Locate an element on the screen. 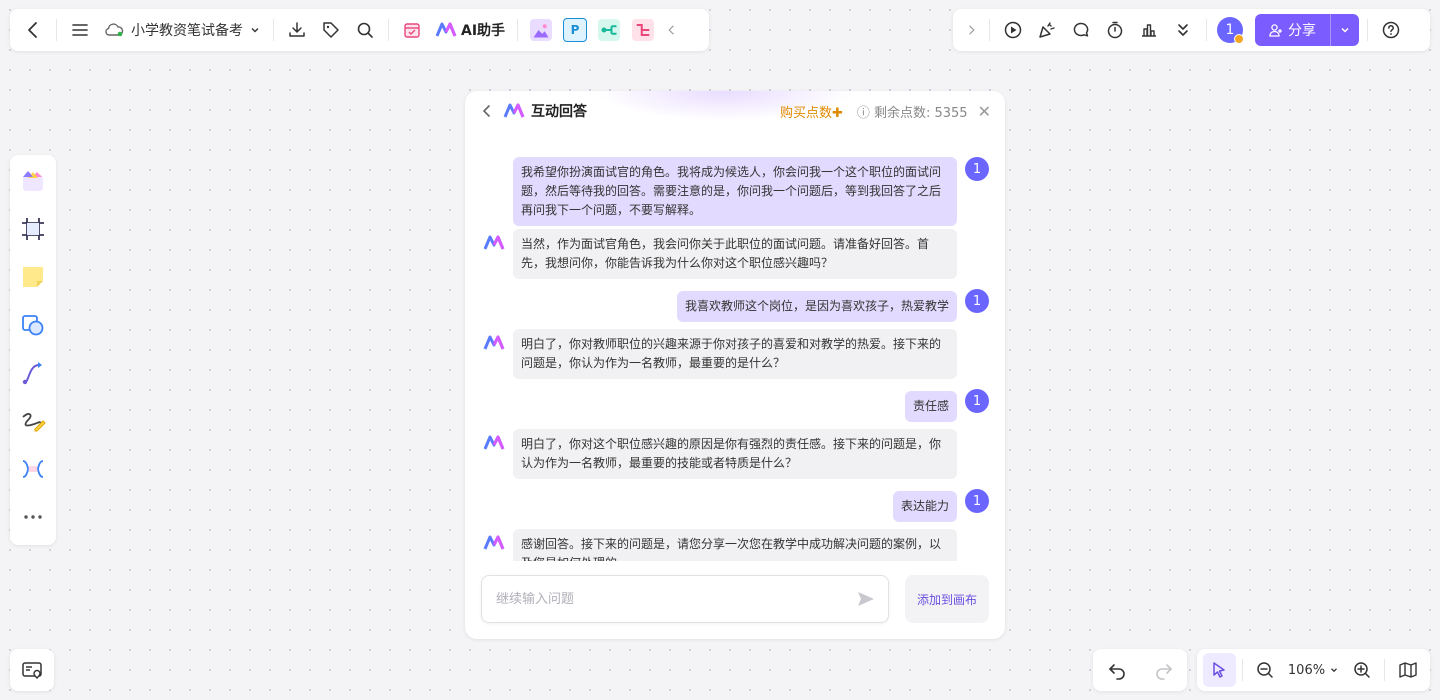 The width and height of the screenshot is (1440, 700). template-icon is located at coordinates (33, 181).